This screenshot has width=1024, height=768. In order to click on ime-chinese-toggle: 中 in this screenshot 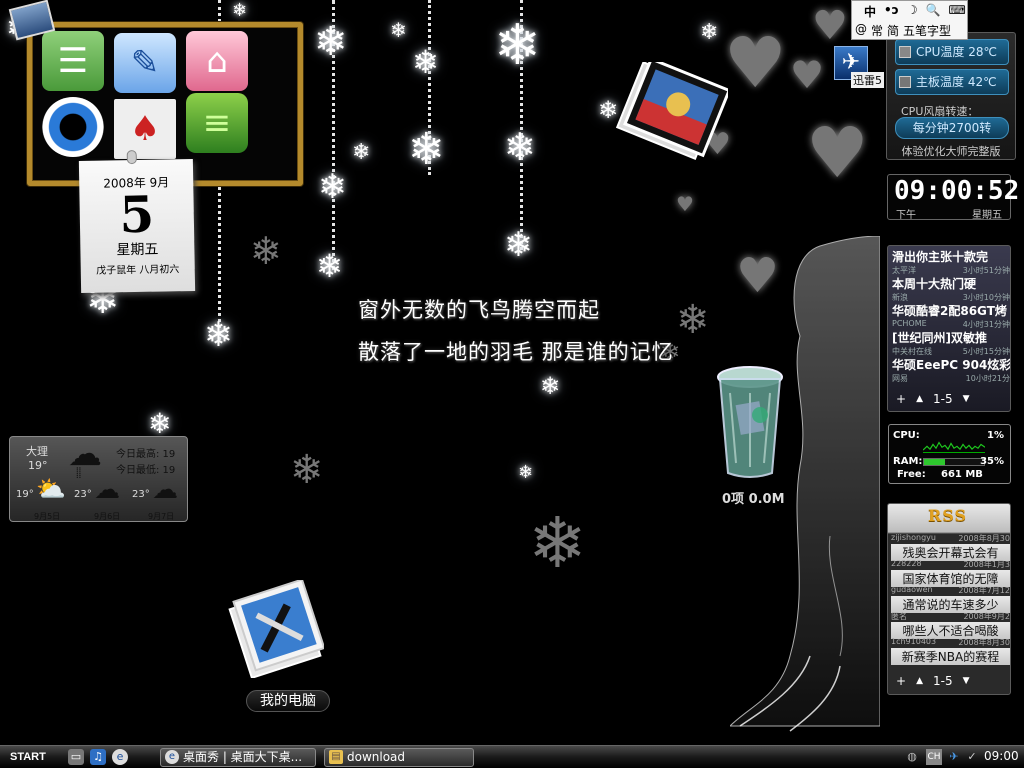, I will do `click(870, 11)`.